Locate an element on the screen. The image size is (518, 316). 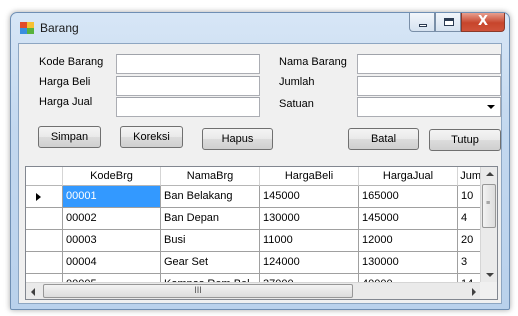
column-header-namabrg: NamaBrg is located at coordinates (210, 176).